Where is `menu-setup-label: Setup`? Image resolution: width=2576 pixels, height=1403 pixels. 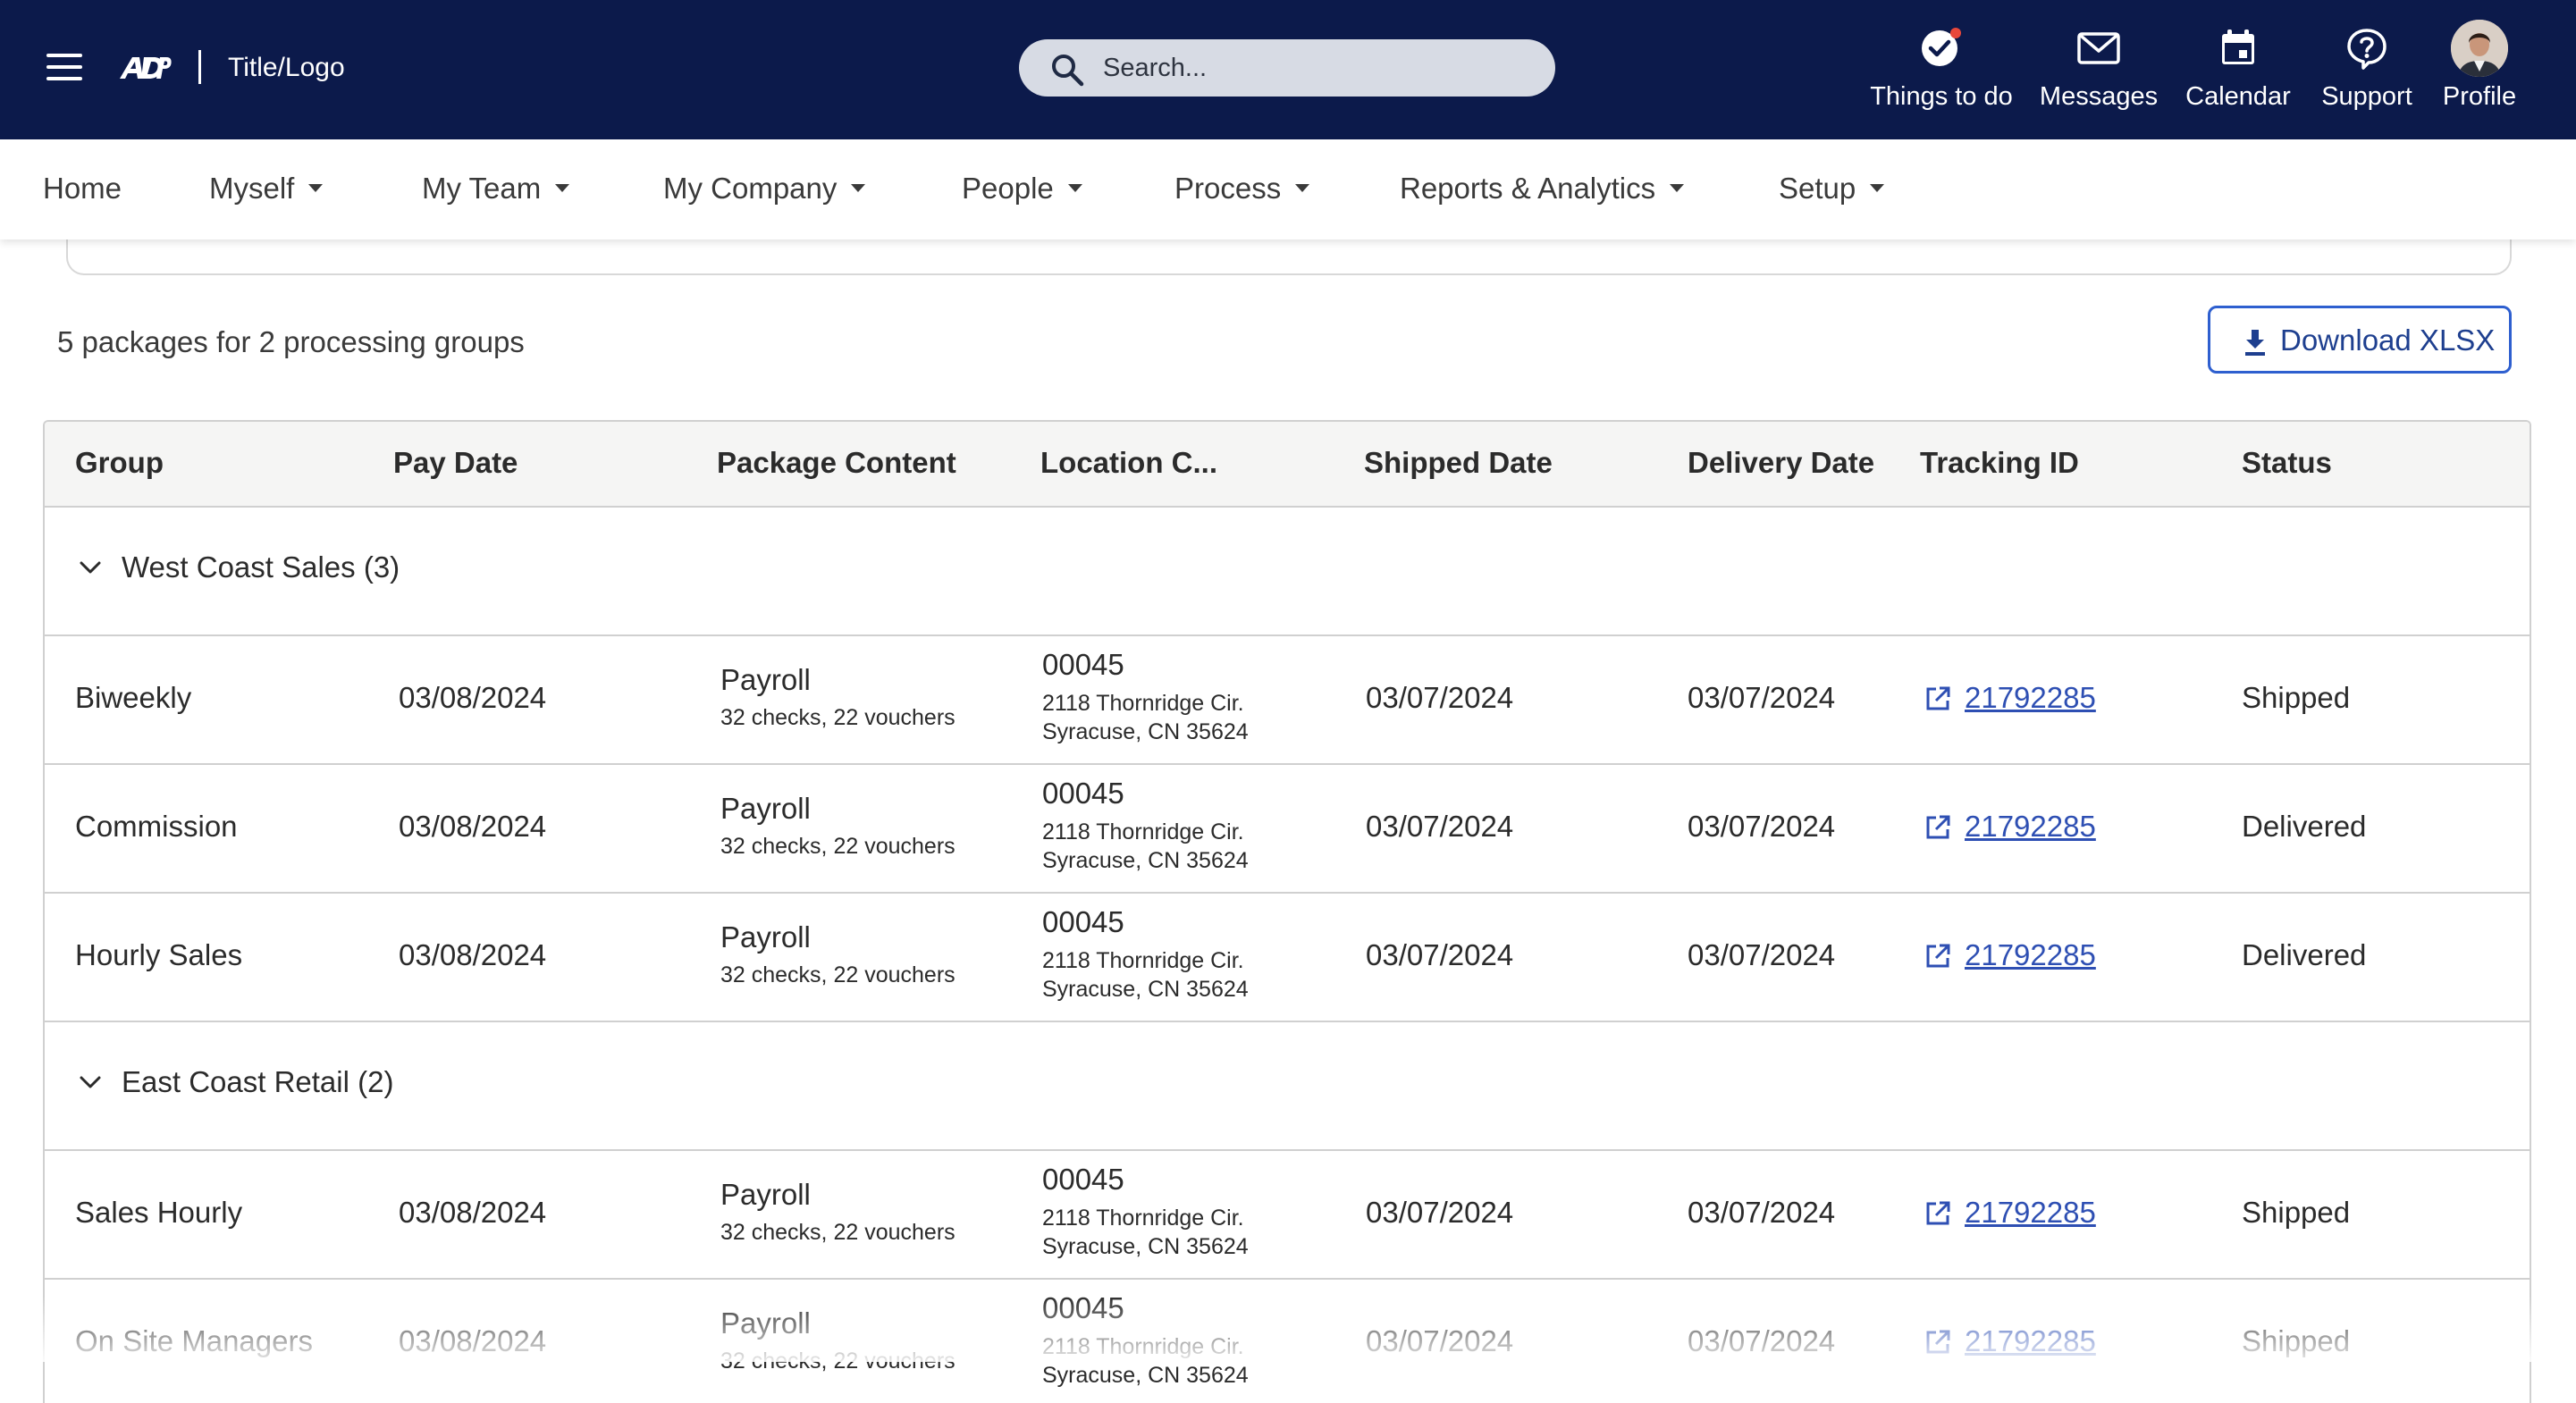 menu-setup-label: Setup is located at coordinates (1818, 188).